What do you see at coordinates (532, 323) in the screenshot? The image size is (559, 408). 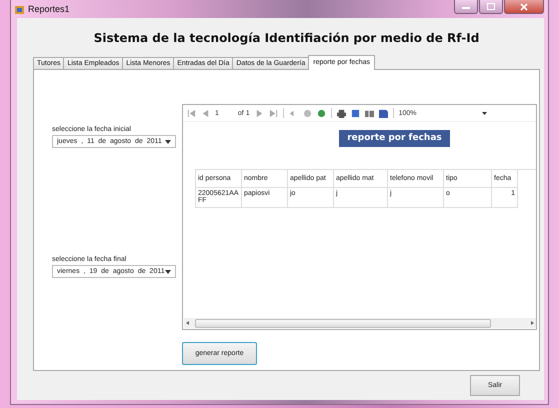 I see `scroll-right-icon` at bounding box center [532, 323].